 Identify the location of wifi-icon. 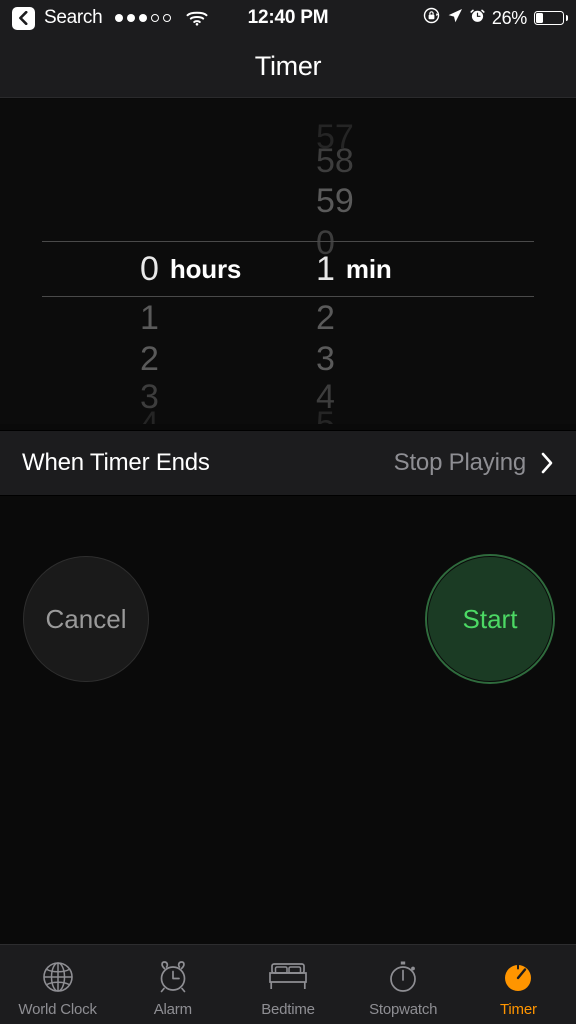
(197, 18).